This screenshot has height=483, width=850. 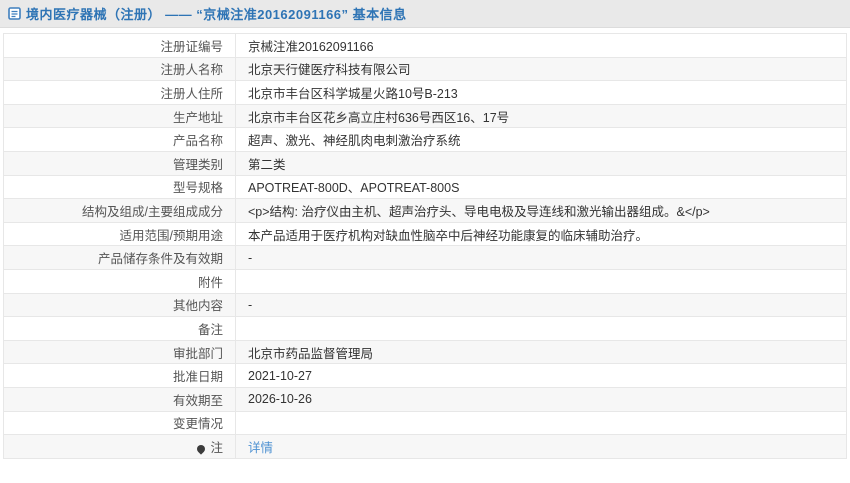 I want to click on table-row: 注 详情, so click(x=425, y=446).